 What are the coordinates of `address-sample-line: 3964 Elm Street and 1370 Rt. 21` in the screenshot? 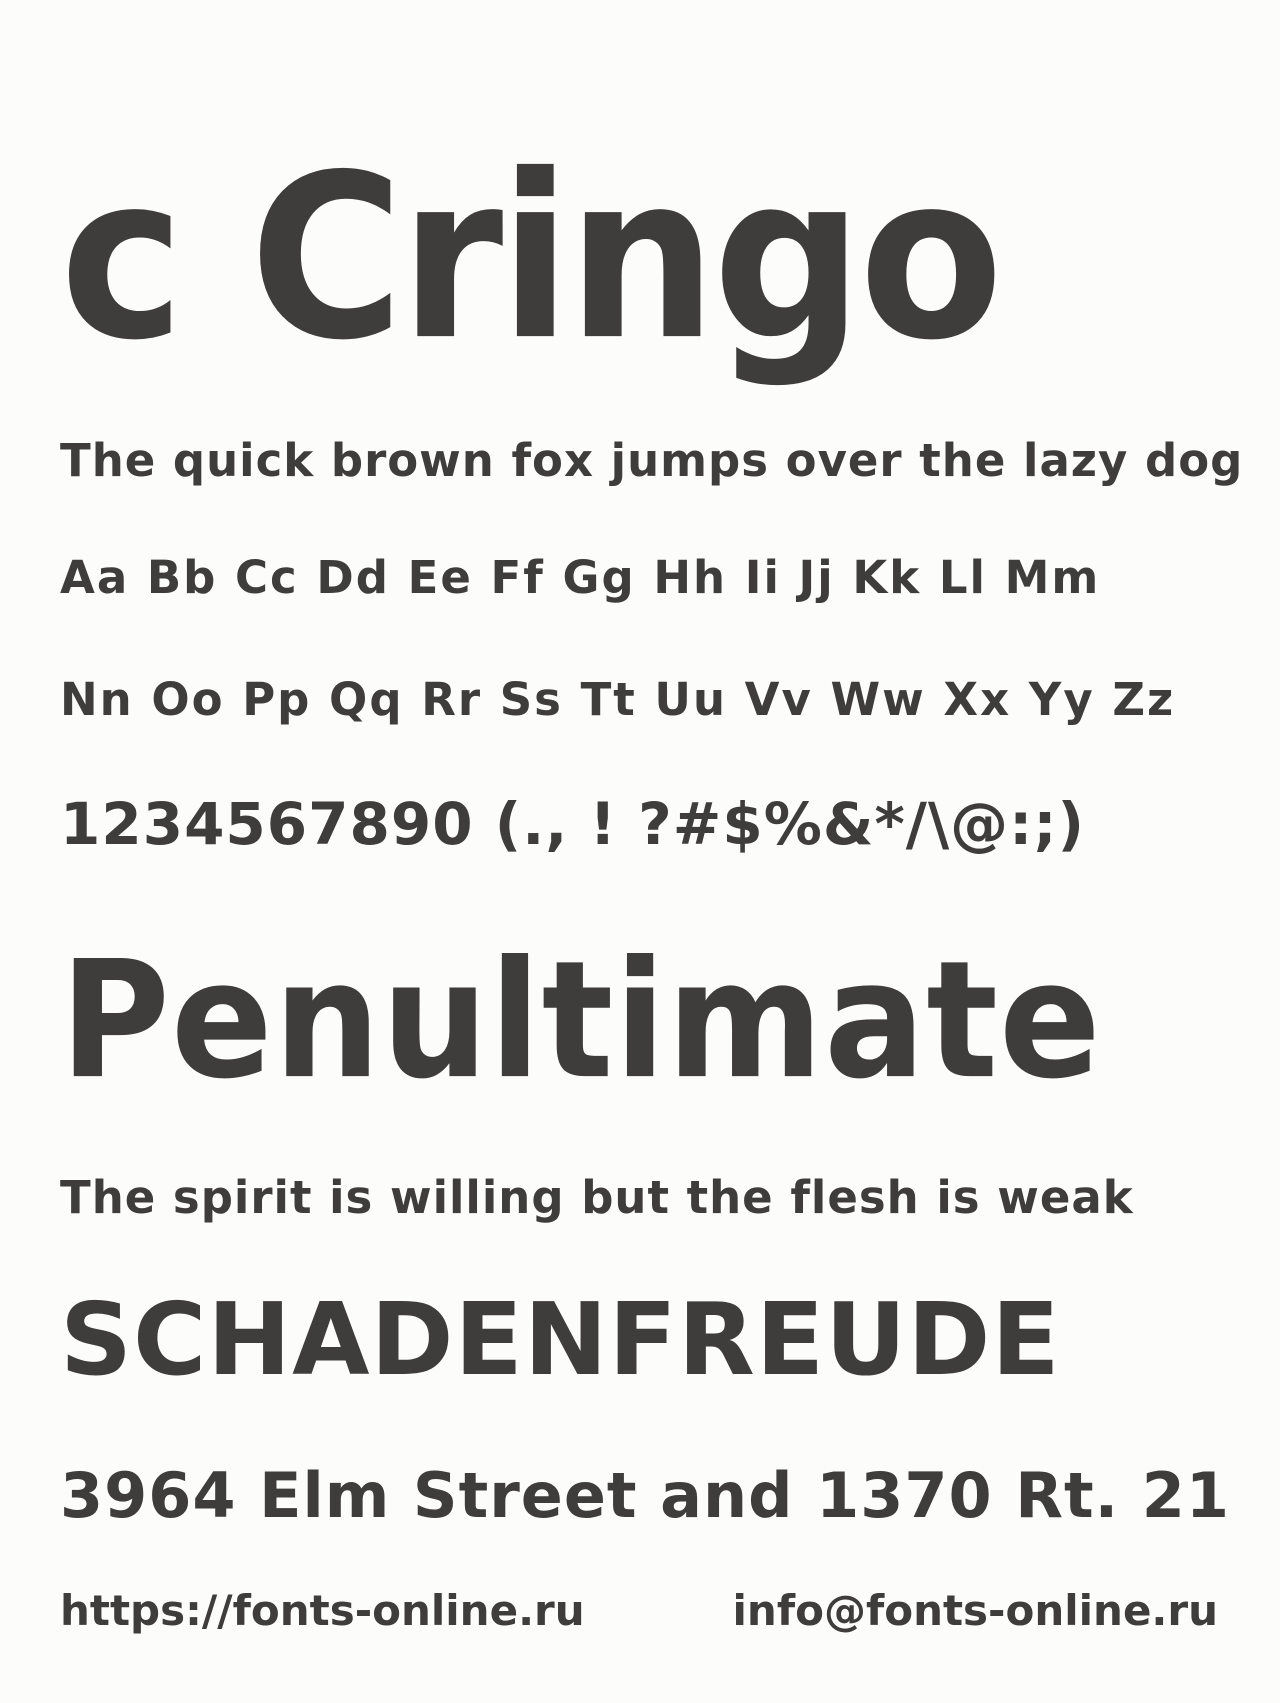 It's located at (645, 1495).